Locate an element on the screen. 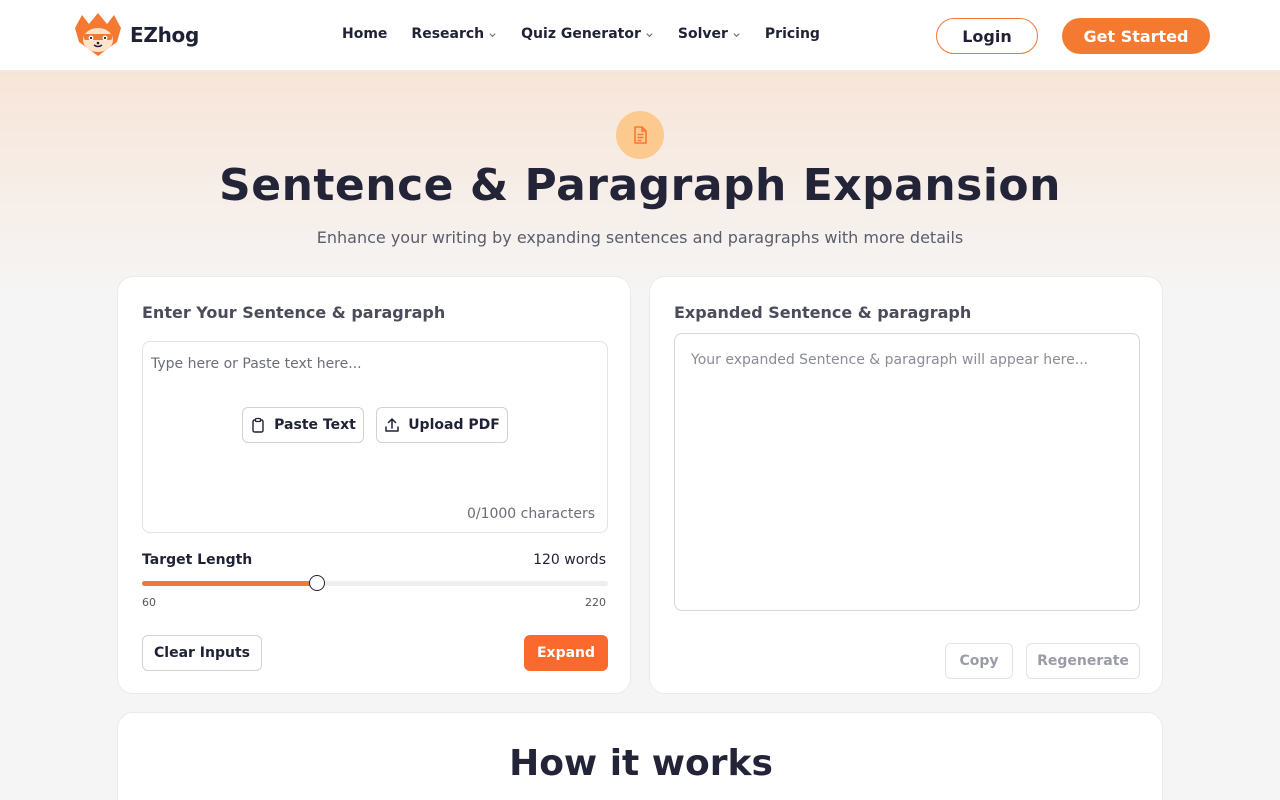 The image size is (1280, 800). nav-item-research: Research is located at coordinates (454, 34).